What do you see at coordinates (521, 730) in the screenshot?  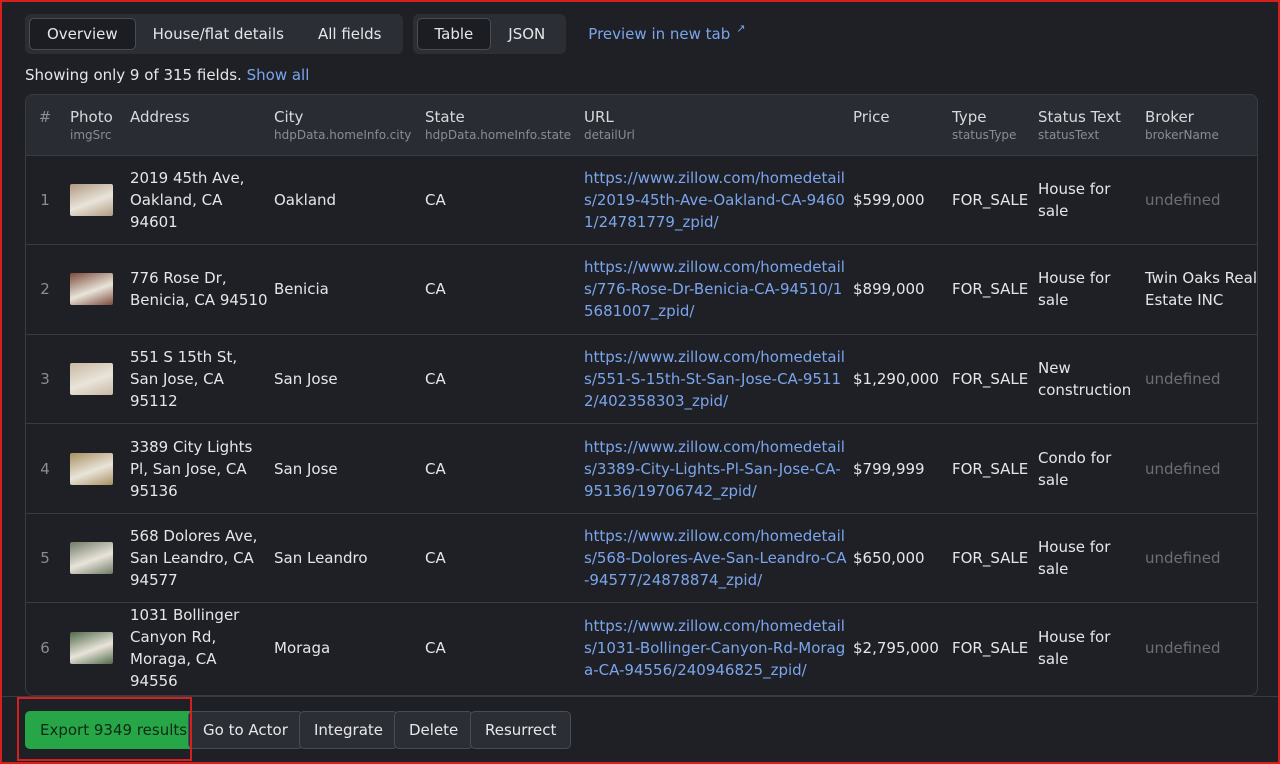 I see `resurrect-button: Resurrect` at bounding box center [521, 730].